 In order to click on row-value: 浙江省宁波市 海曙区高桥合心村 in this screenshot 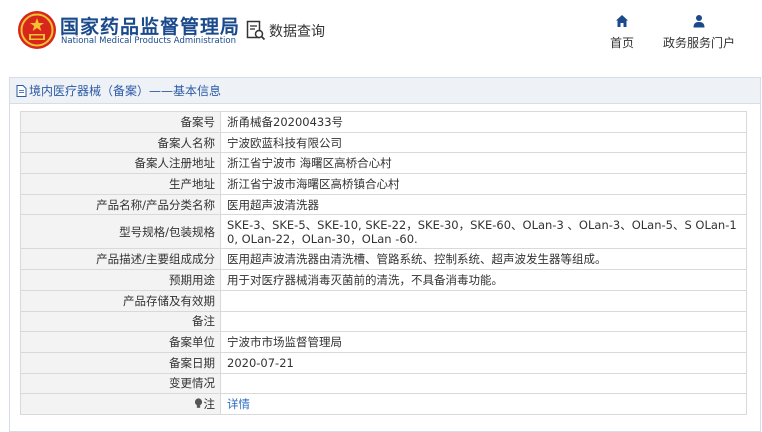, I will do `click(483, 163)`.